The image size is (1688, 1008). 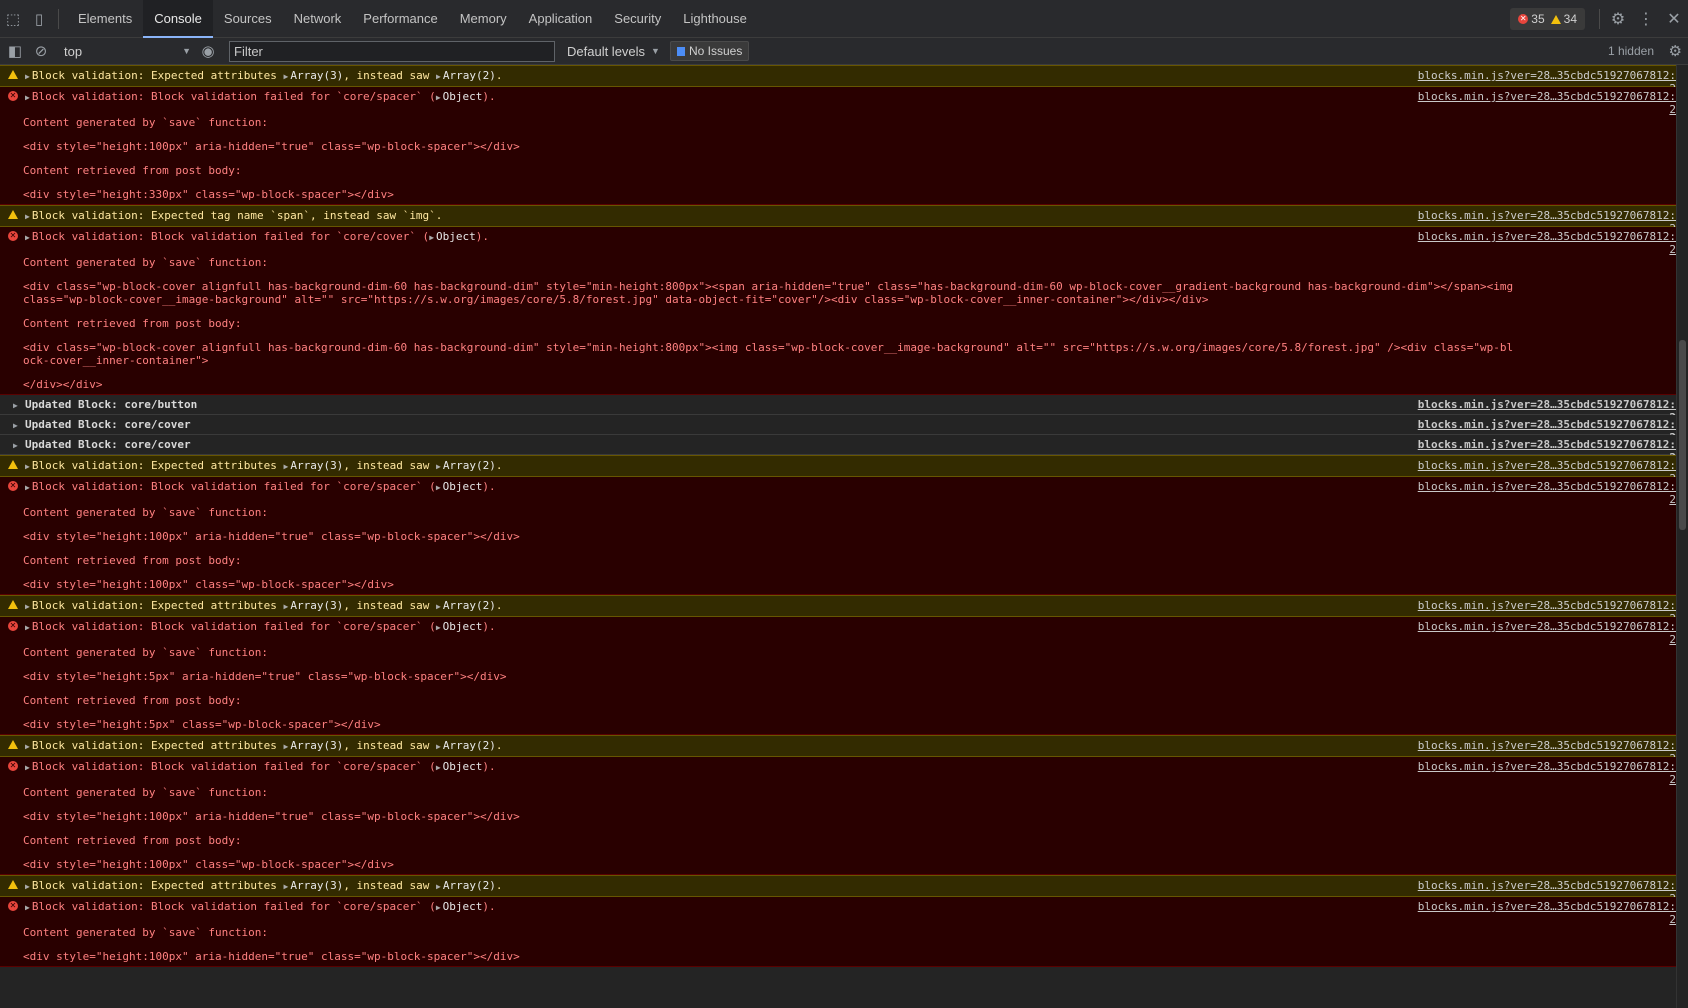 What do you see at coordinates (613, 51) in the screenshot?
I see `log-levels-dropdown: Default levels ▼` at bounding box center [613, 51].